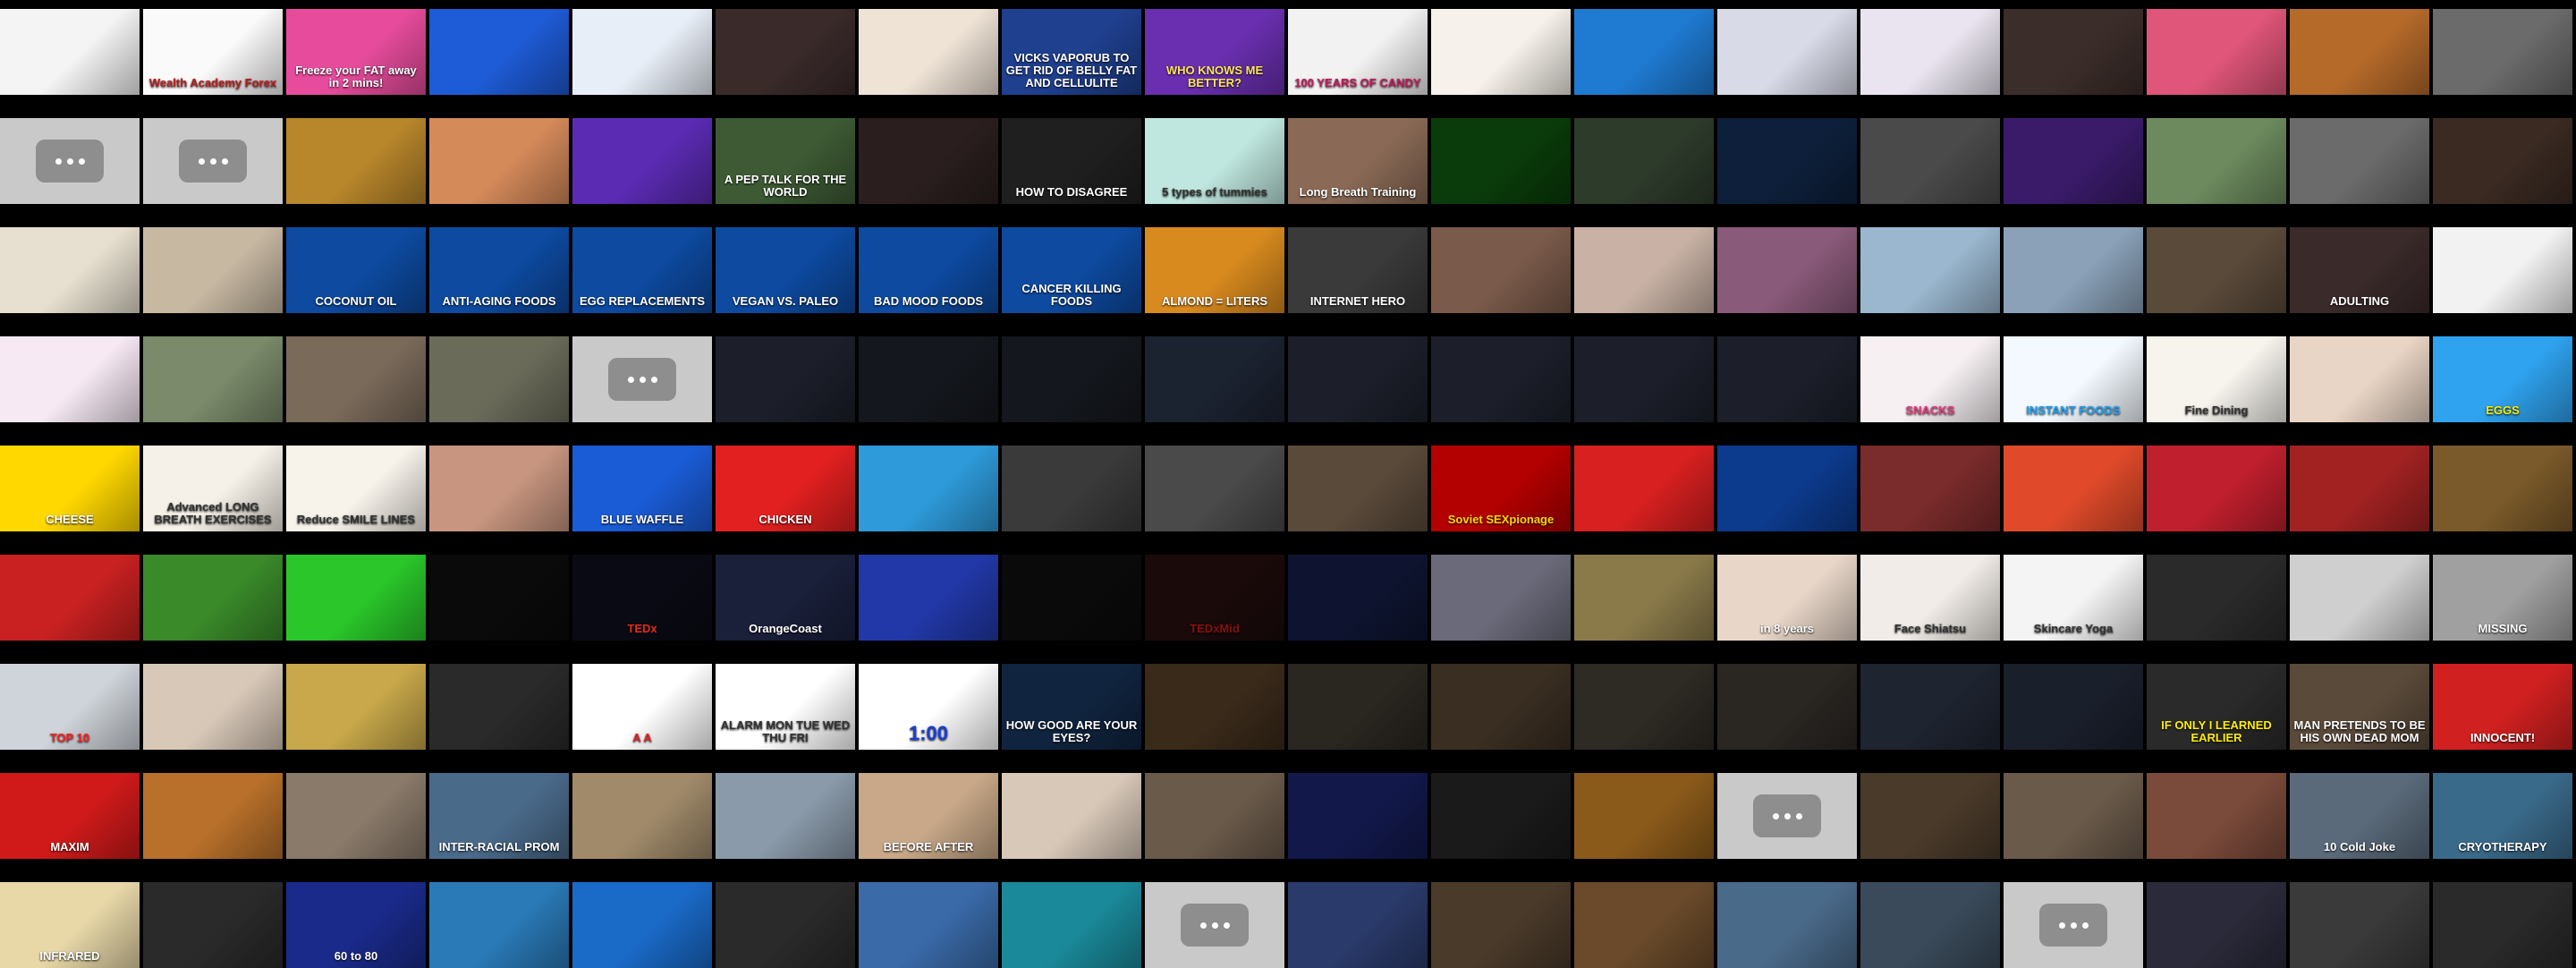 This screenshot has height=968, width=2576. I want to click on video-thumbnail: 60 to 80, so click(356, 925).